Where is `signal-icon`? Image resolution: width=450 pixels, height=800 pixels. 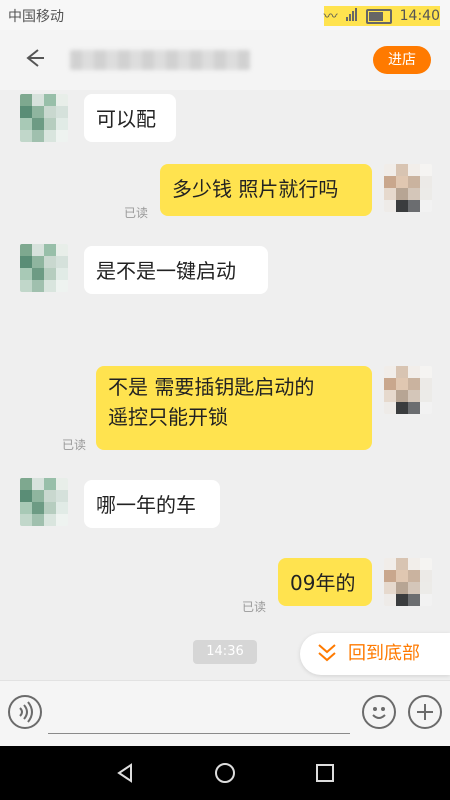 signal-icon is located at coordinates (351, 16).